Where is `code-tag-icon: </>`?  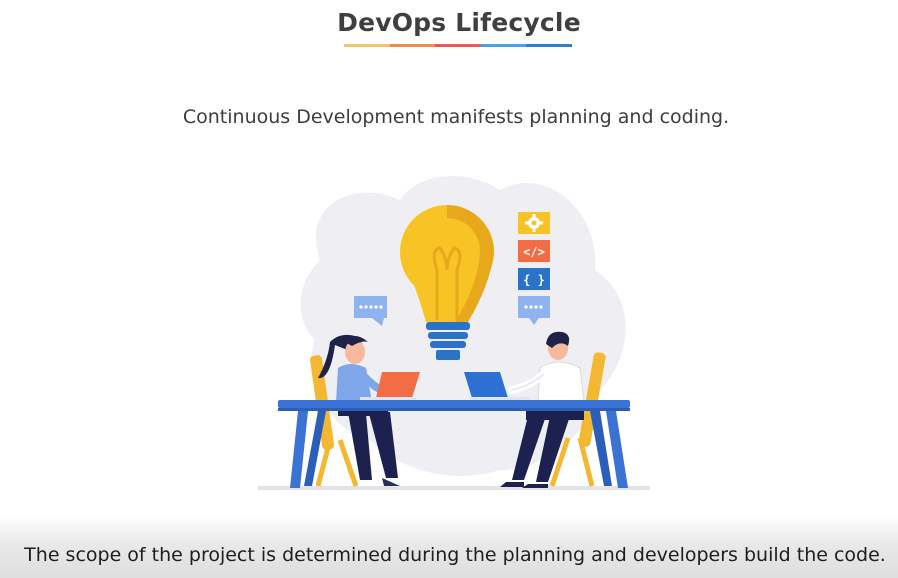 code-tag-icon: </> is located at coordinates (534, 251).